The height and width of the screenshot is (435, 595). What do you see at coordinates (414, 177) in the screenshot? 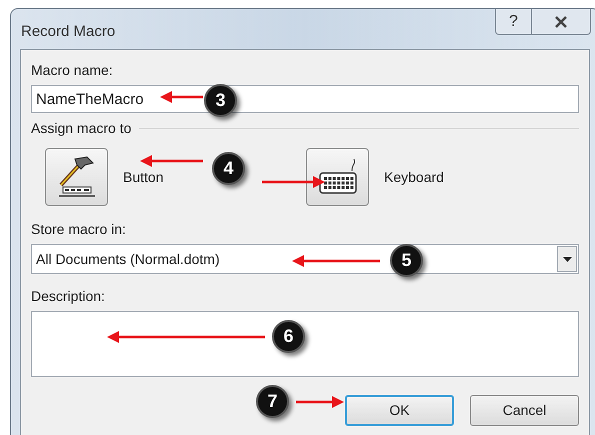
I see `option-label: Keyboard` at bounding box center [414, 177].